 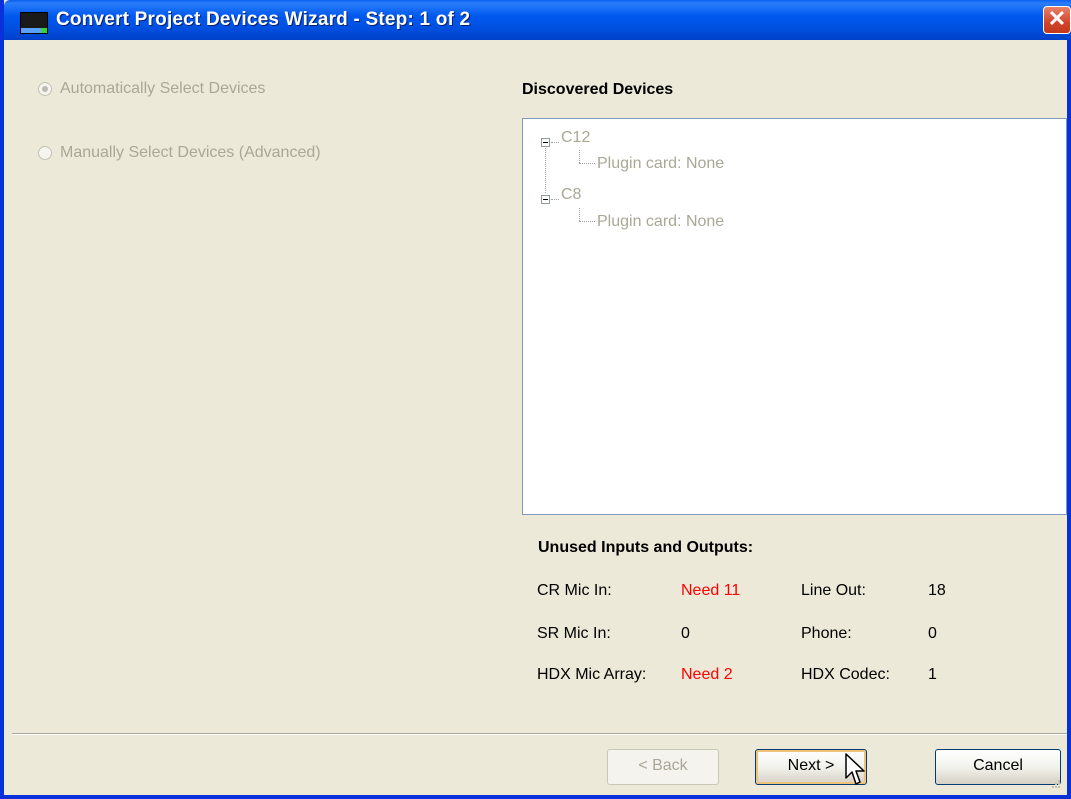 What do you see at coordinates (707, 674) in the screenshot?
I see `io-value-warning: Need 2` at bounding box center [707, 674].